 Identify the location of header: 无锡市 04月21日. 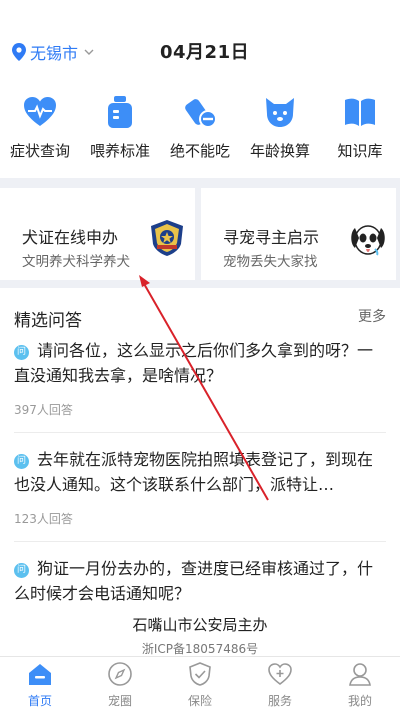
(200, 44).